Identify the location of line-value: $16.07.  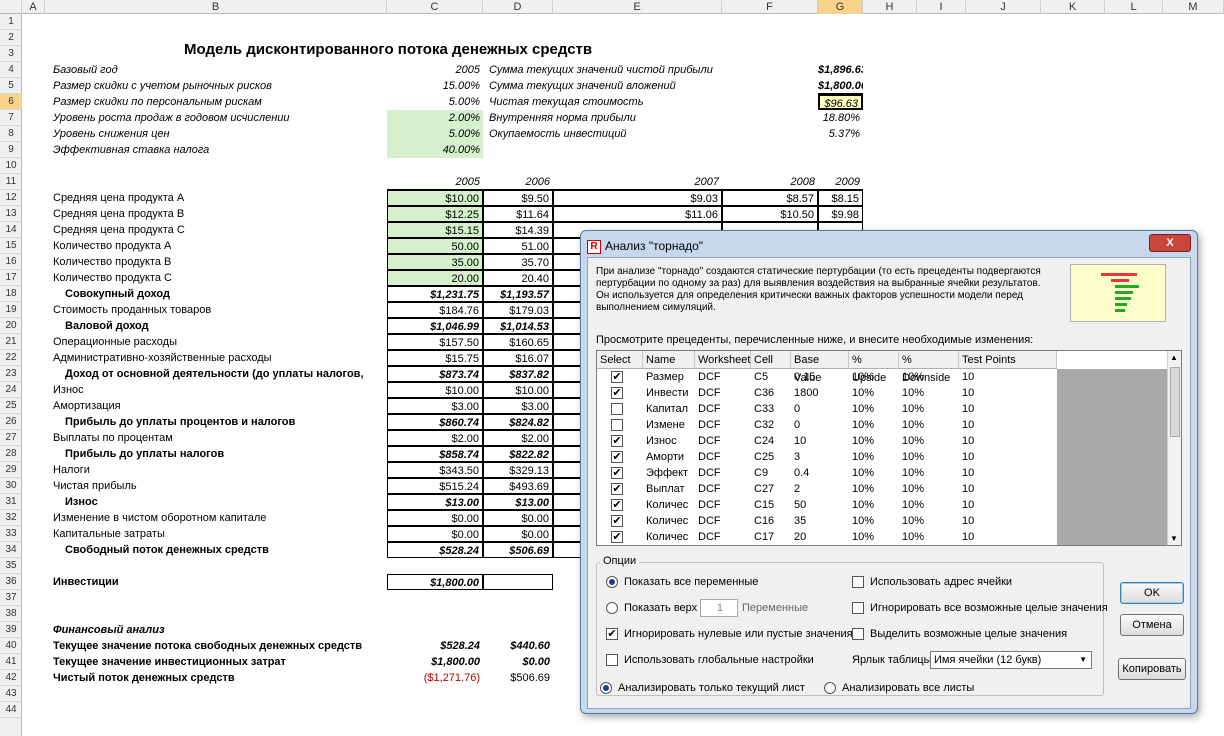
(518, 358).